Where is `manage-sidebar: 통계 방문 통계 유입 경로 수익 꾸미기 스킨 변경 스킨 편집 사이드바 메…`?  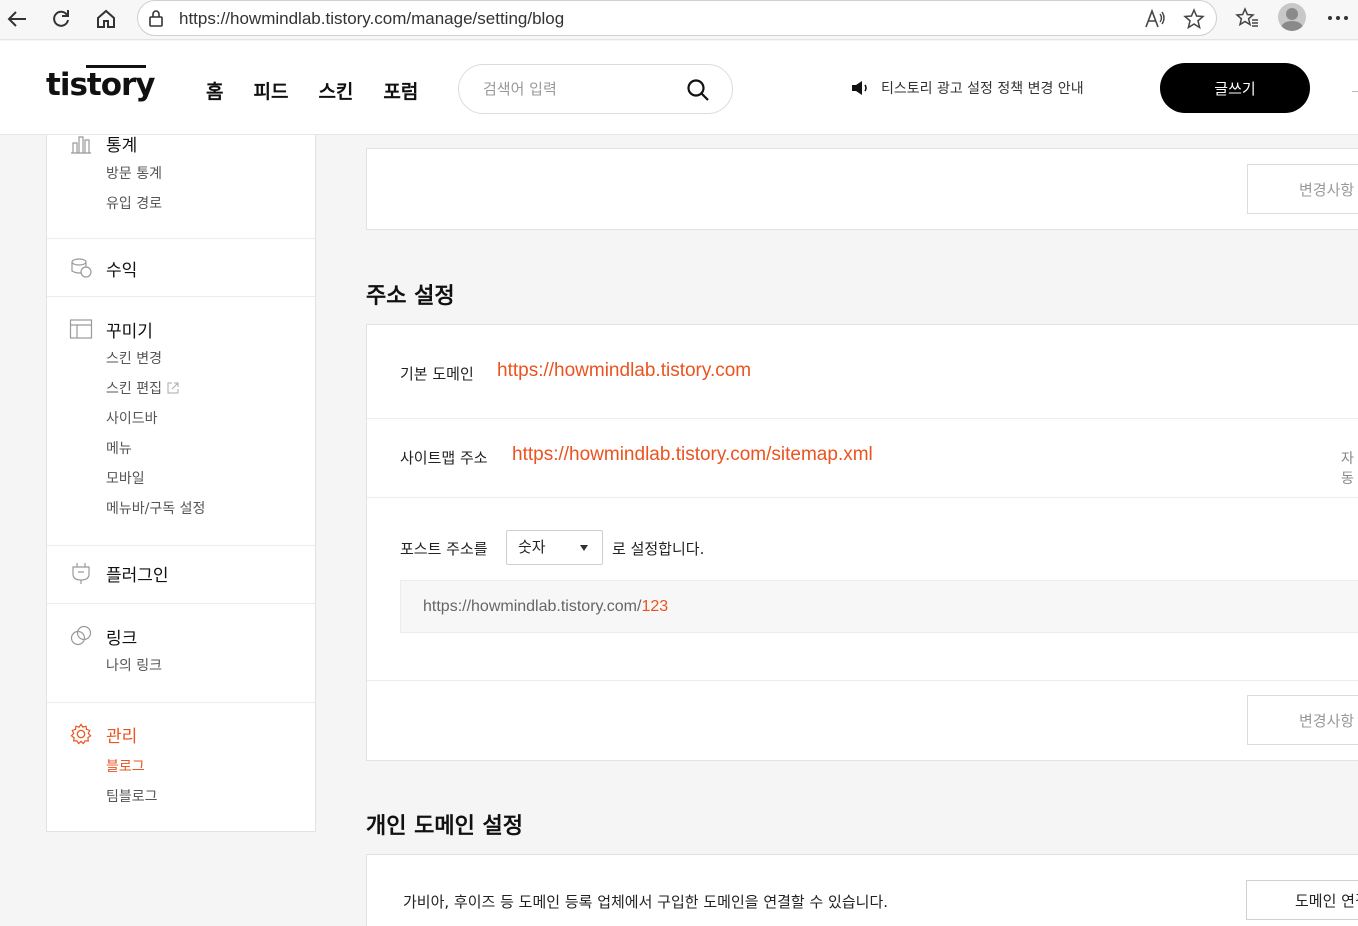
manage-sidebar: 통계 방문 통계 유입 경로 수익 꾸미기 스킨 변경 스킨 편집 사이드바 메… is located at coordinates (181, 483).